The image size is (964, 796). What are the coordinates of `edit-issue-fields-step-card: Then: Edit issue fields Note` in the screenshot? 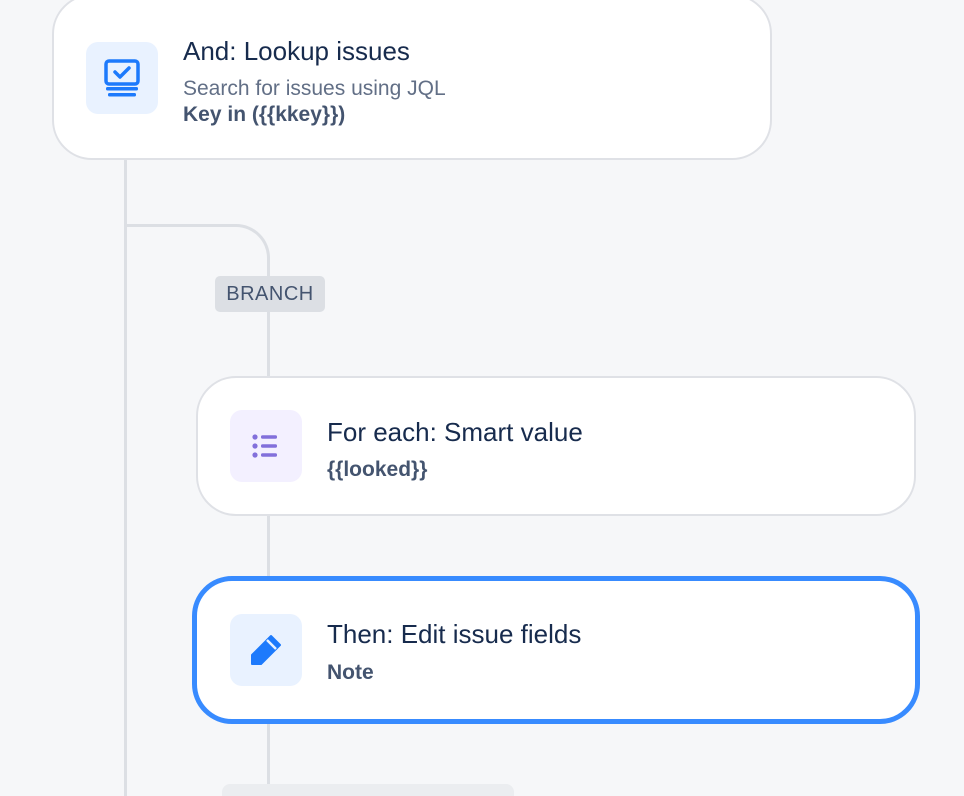 It's located at (556, 650).